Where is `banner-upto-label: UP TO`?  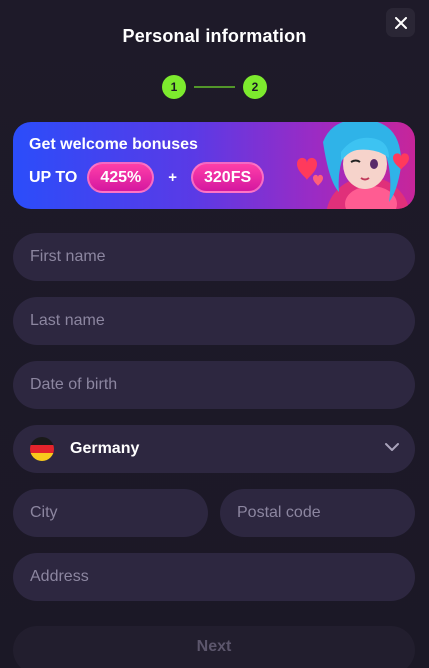 banner-upto-label: UP TO is located at coordinates (53, 177).